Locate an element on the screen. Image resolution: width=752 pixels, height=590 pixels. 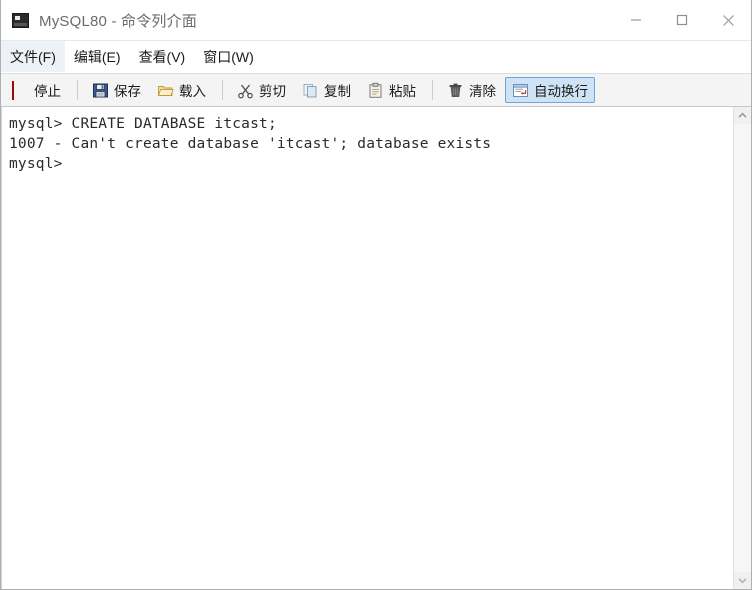
load-label: 载入 is located at coordinates (192, 91).